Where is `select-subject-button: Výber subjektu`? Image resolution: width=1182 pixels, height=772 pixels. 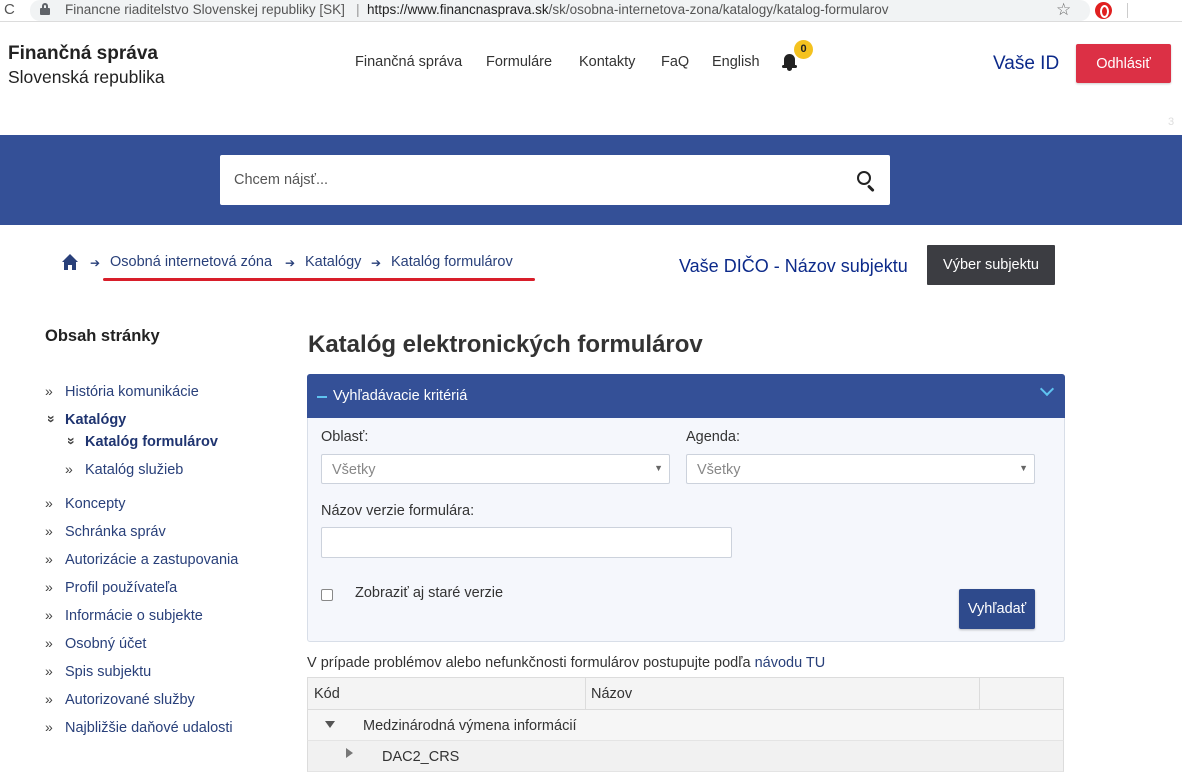
select-subject-button: Výber subjektu is located at coordinates (991, 265).